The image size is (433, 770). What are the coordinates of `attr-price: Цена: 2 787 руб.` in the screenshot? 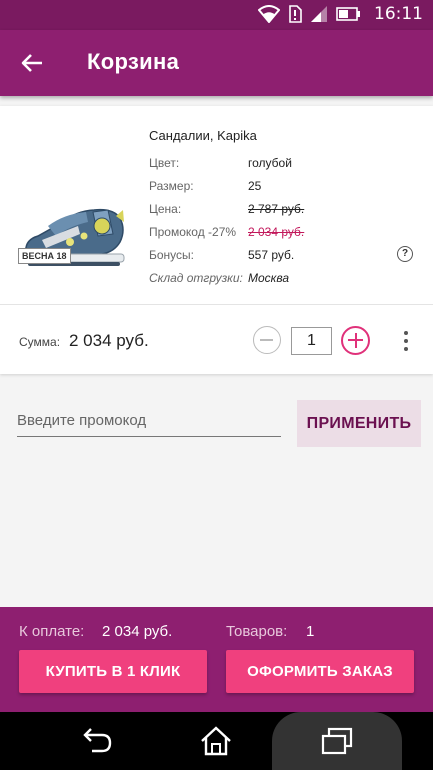 It's located at (284, 211).